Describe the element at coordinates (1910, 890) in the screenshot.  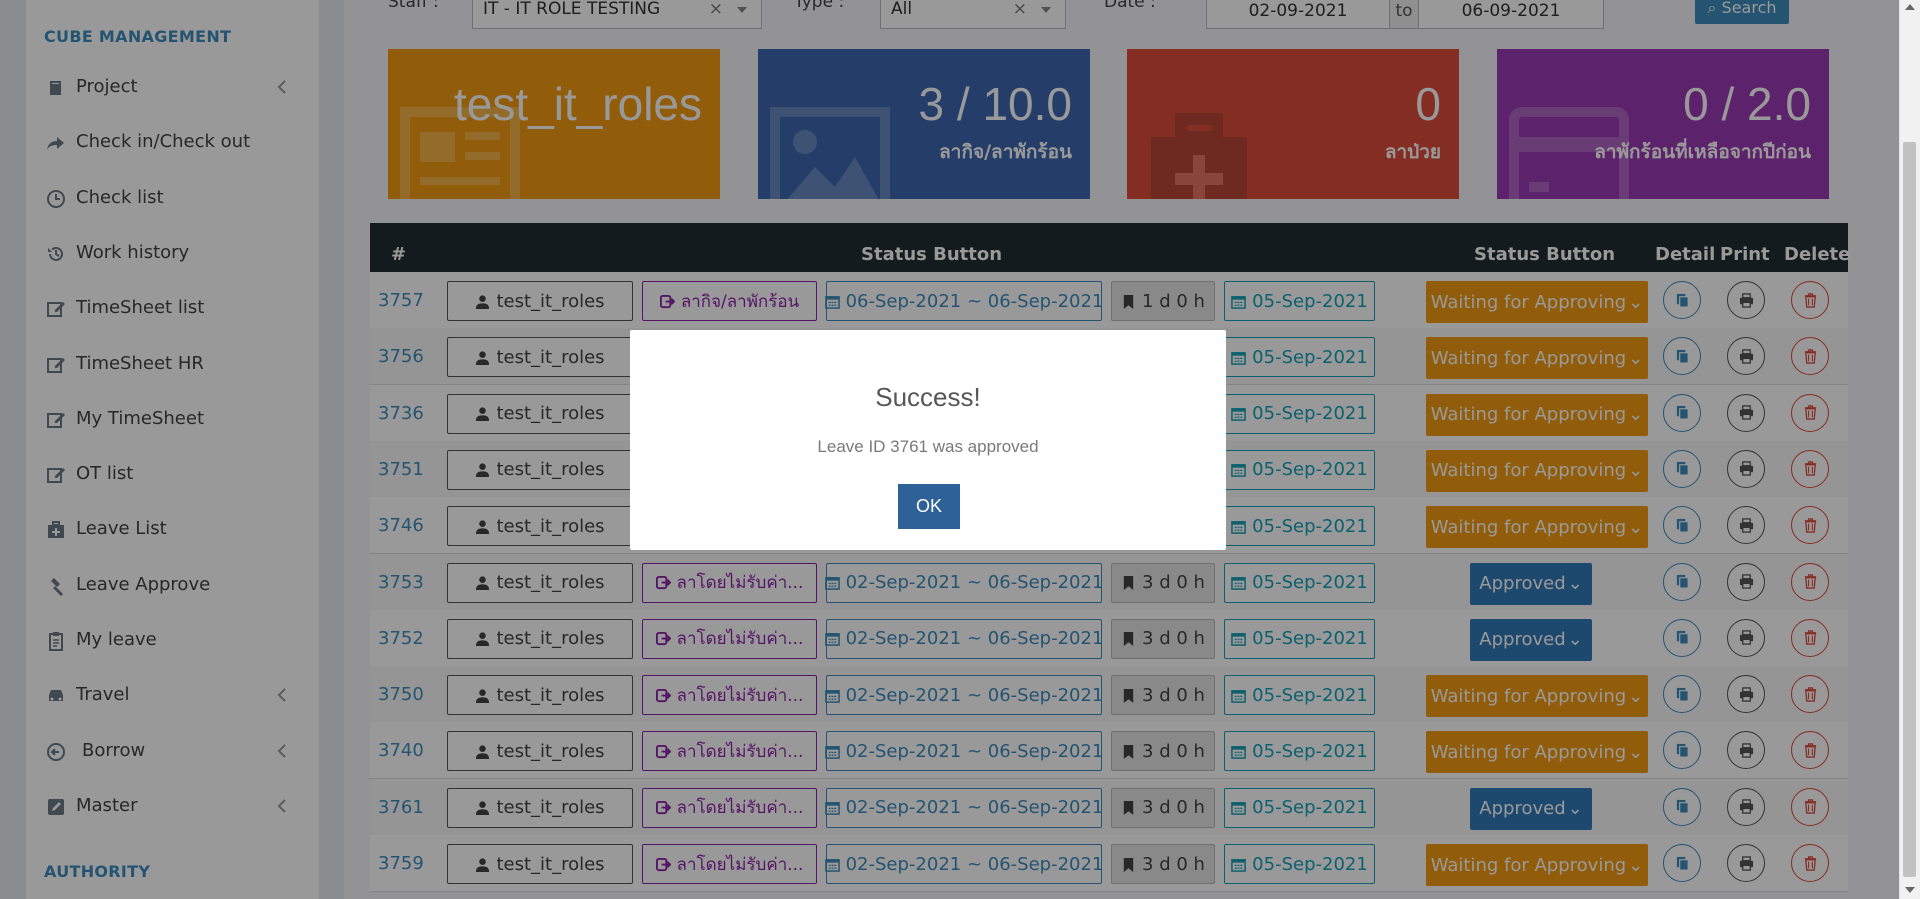
I see `scroll-down-icon` at that location.